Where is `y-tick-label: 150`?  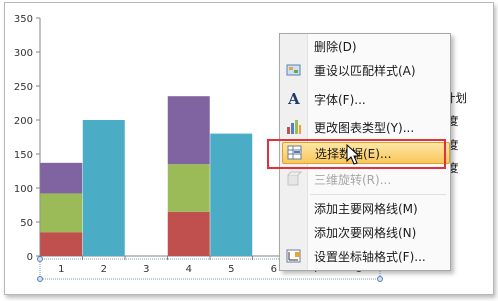
y-tick-label: 150 is located at coordinates (23, 155).